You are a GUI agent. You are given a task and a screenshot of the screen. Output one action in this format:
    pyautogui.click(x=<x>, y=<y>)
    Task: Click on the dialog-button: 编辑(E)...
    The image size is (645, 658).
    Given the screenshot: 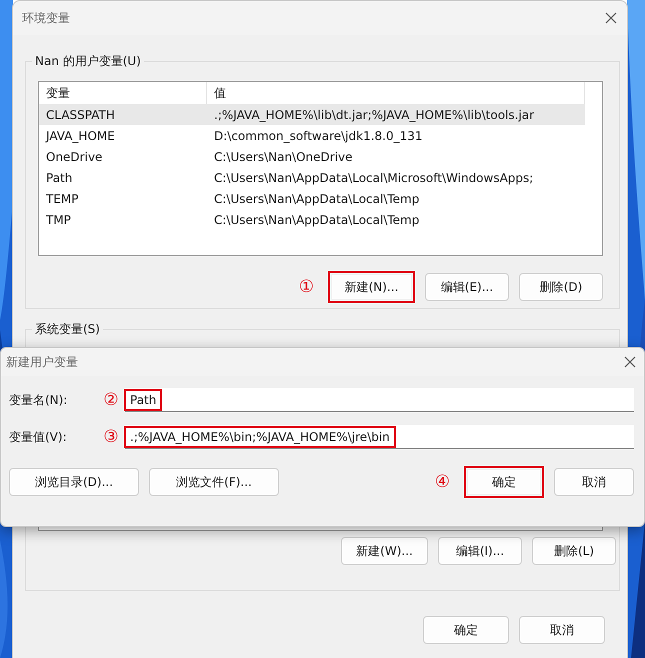 What is the action you would take?
    pyautogui.click(x=467, y=287)
    